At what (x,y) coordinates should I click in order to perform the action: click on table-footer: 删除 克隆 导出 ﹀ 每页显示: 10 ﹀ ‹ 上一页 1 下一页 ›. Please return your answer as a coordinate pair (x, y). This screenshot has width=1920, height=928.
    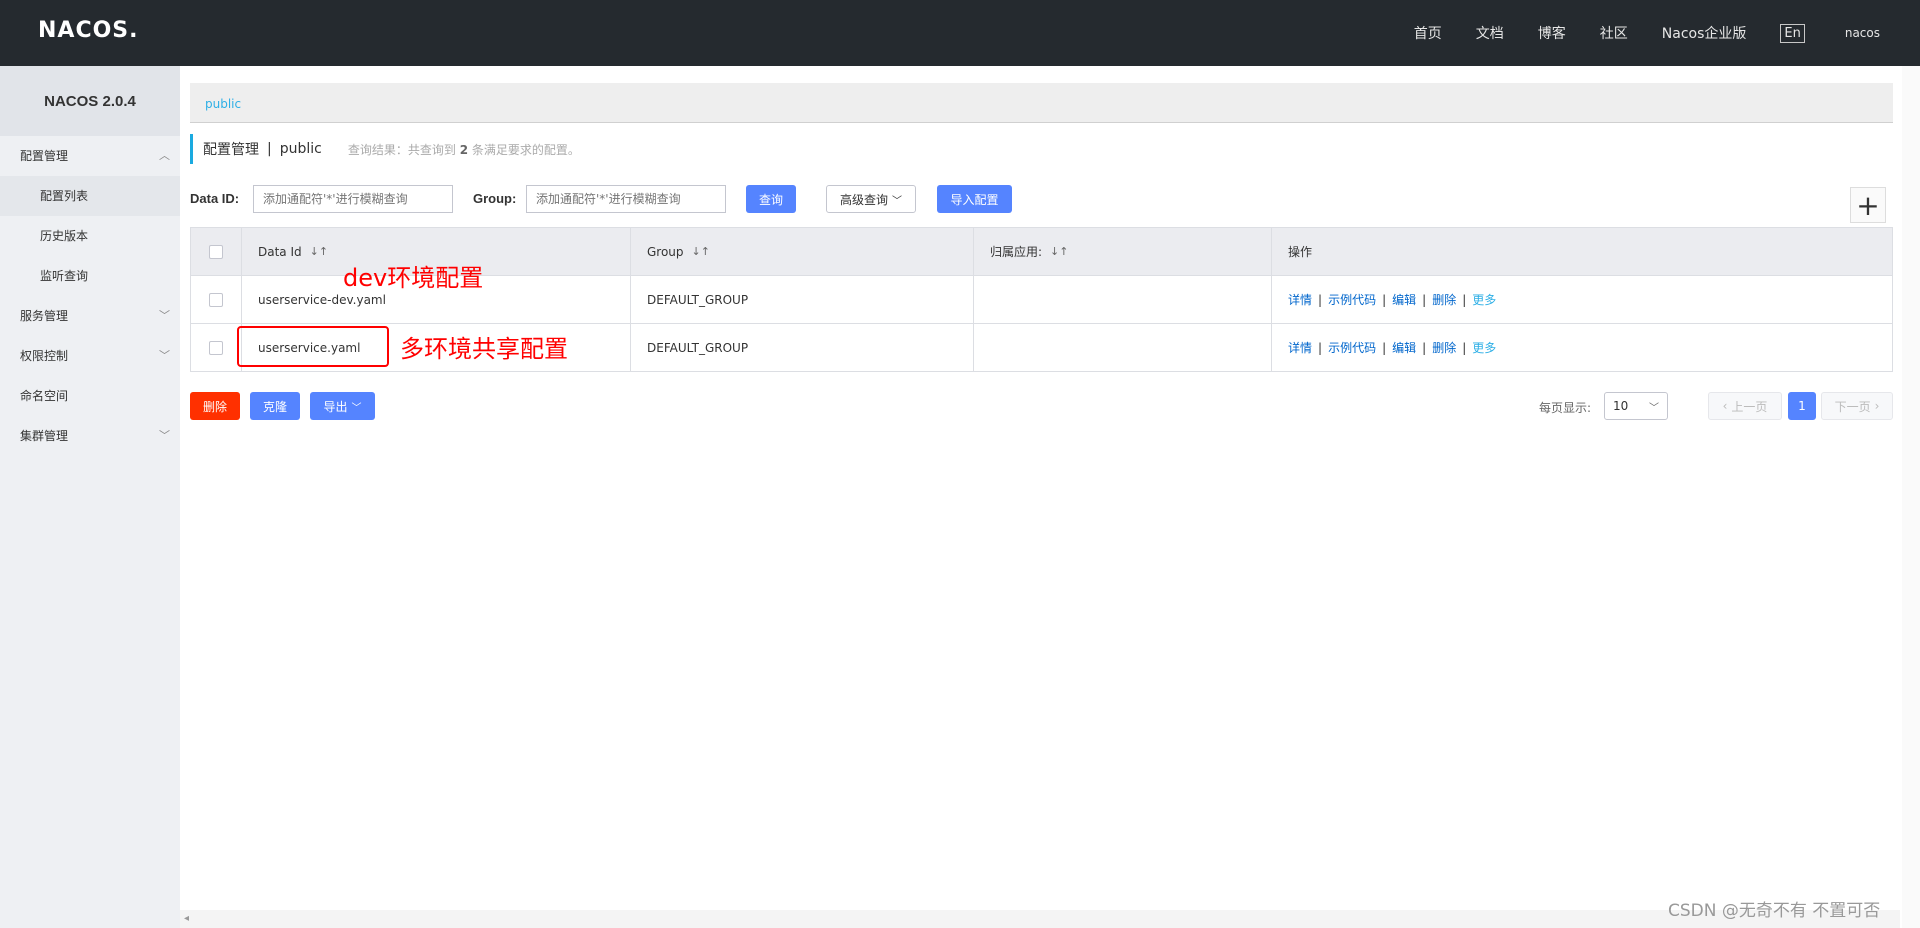
    Looking at the image, I should click on (1041, 406).